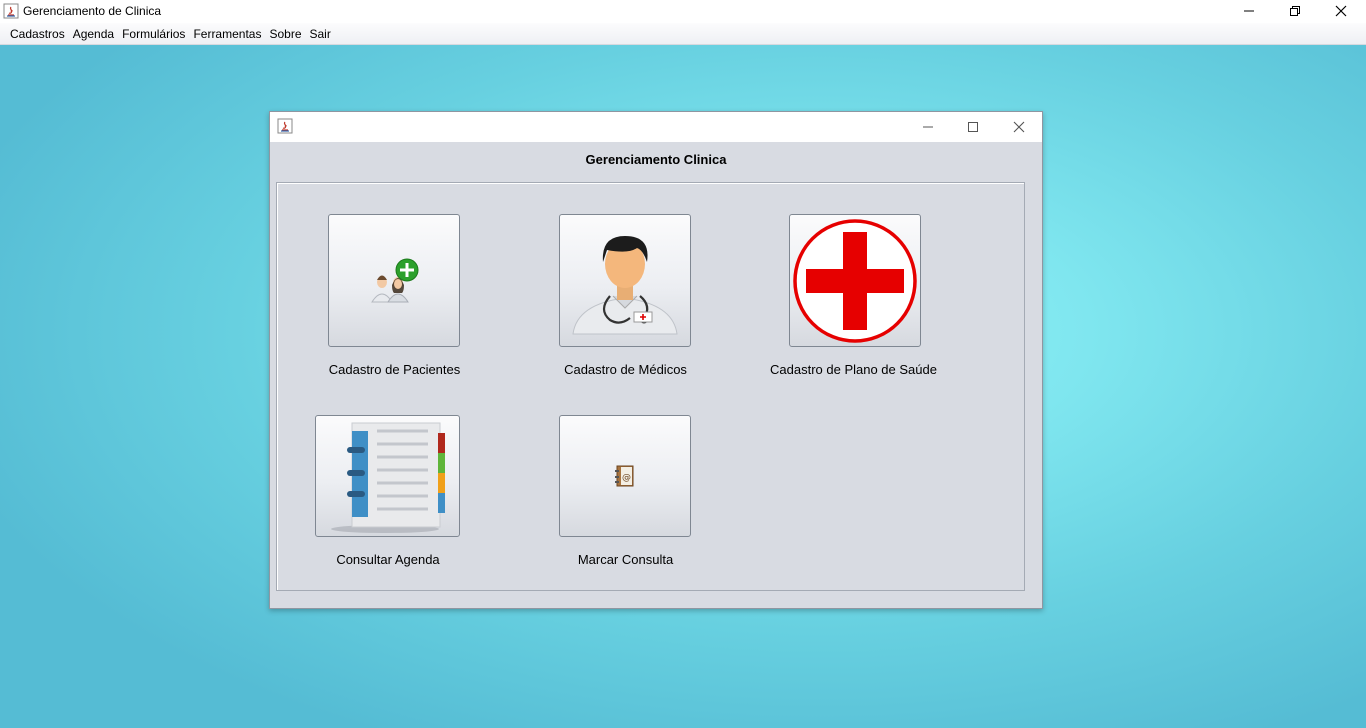 This screenshot has width=1366, height=728. What do you see at coordinates (656, 127) in the screenshot?
I see `frame-title-bar` at bounding box center [656, 127].